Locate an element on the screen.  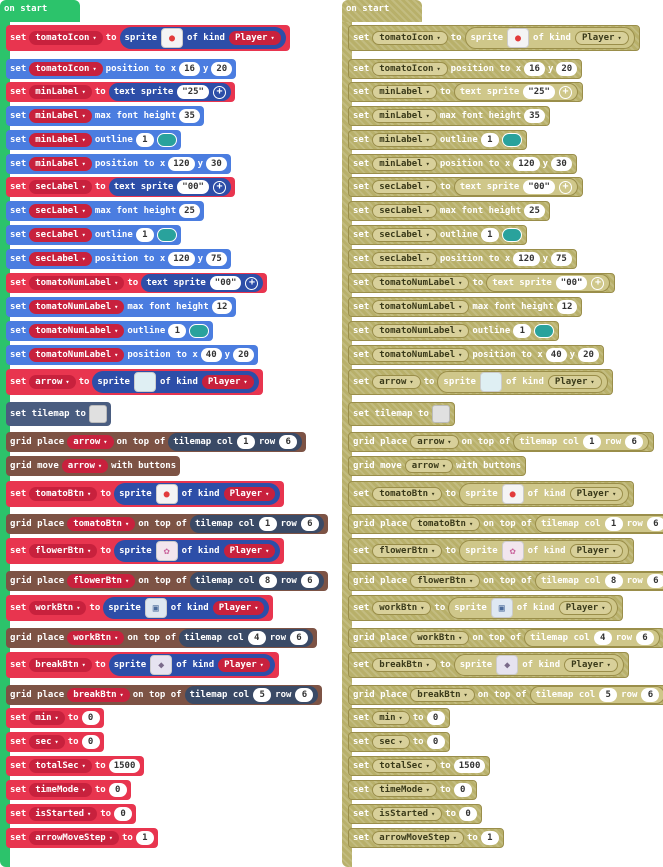
disabled-set-sprite-block: set tomatoBtn ▾ to sprite ● of kind Player ▾ is located at coordinates (491, 494).